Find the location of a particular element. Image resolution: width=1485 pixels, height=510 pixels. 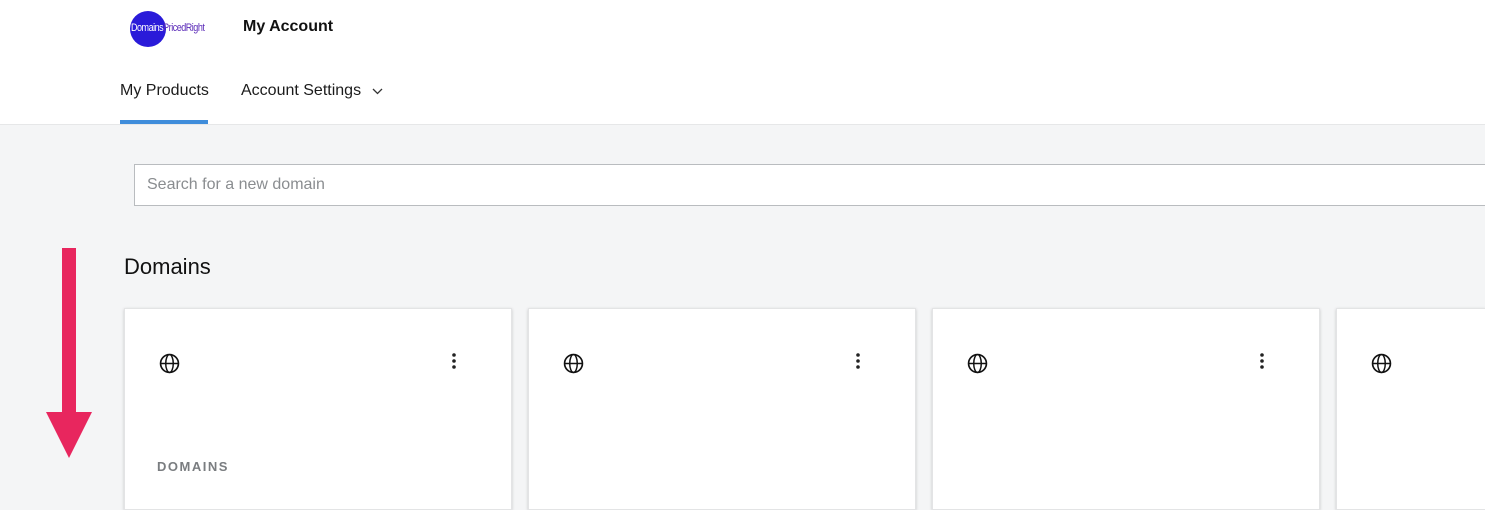

card-caption: DOMAINS is located at coordinates (193, 466).